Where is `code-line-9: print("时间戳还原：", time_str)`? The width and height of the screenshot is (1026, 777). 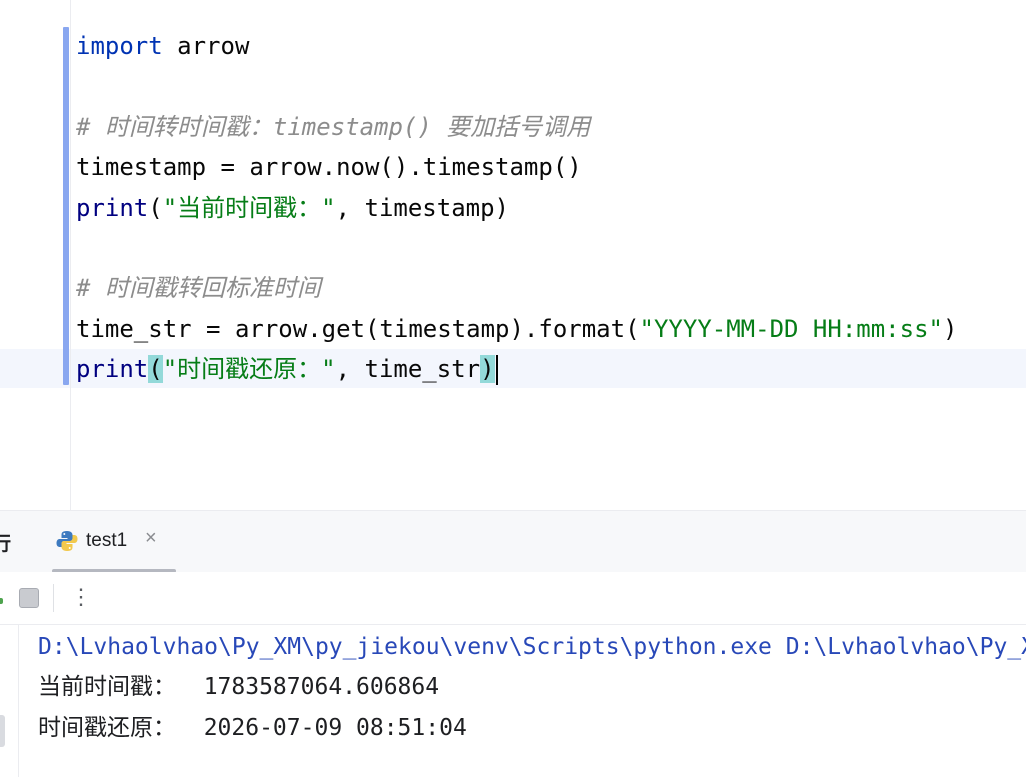 code-line-9: print("时间戳还原：", time_str) is located at coordinates (287, 369).